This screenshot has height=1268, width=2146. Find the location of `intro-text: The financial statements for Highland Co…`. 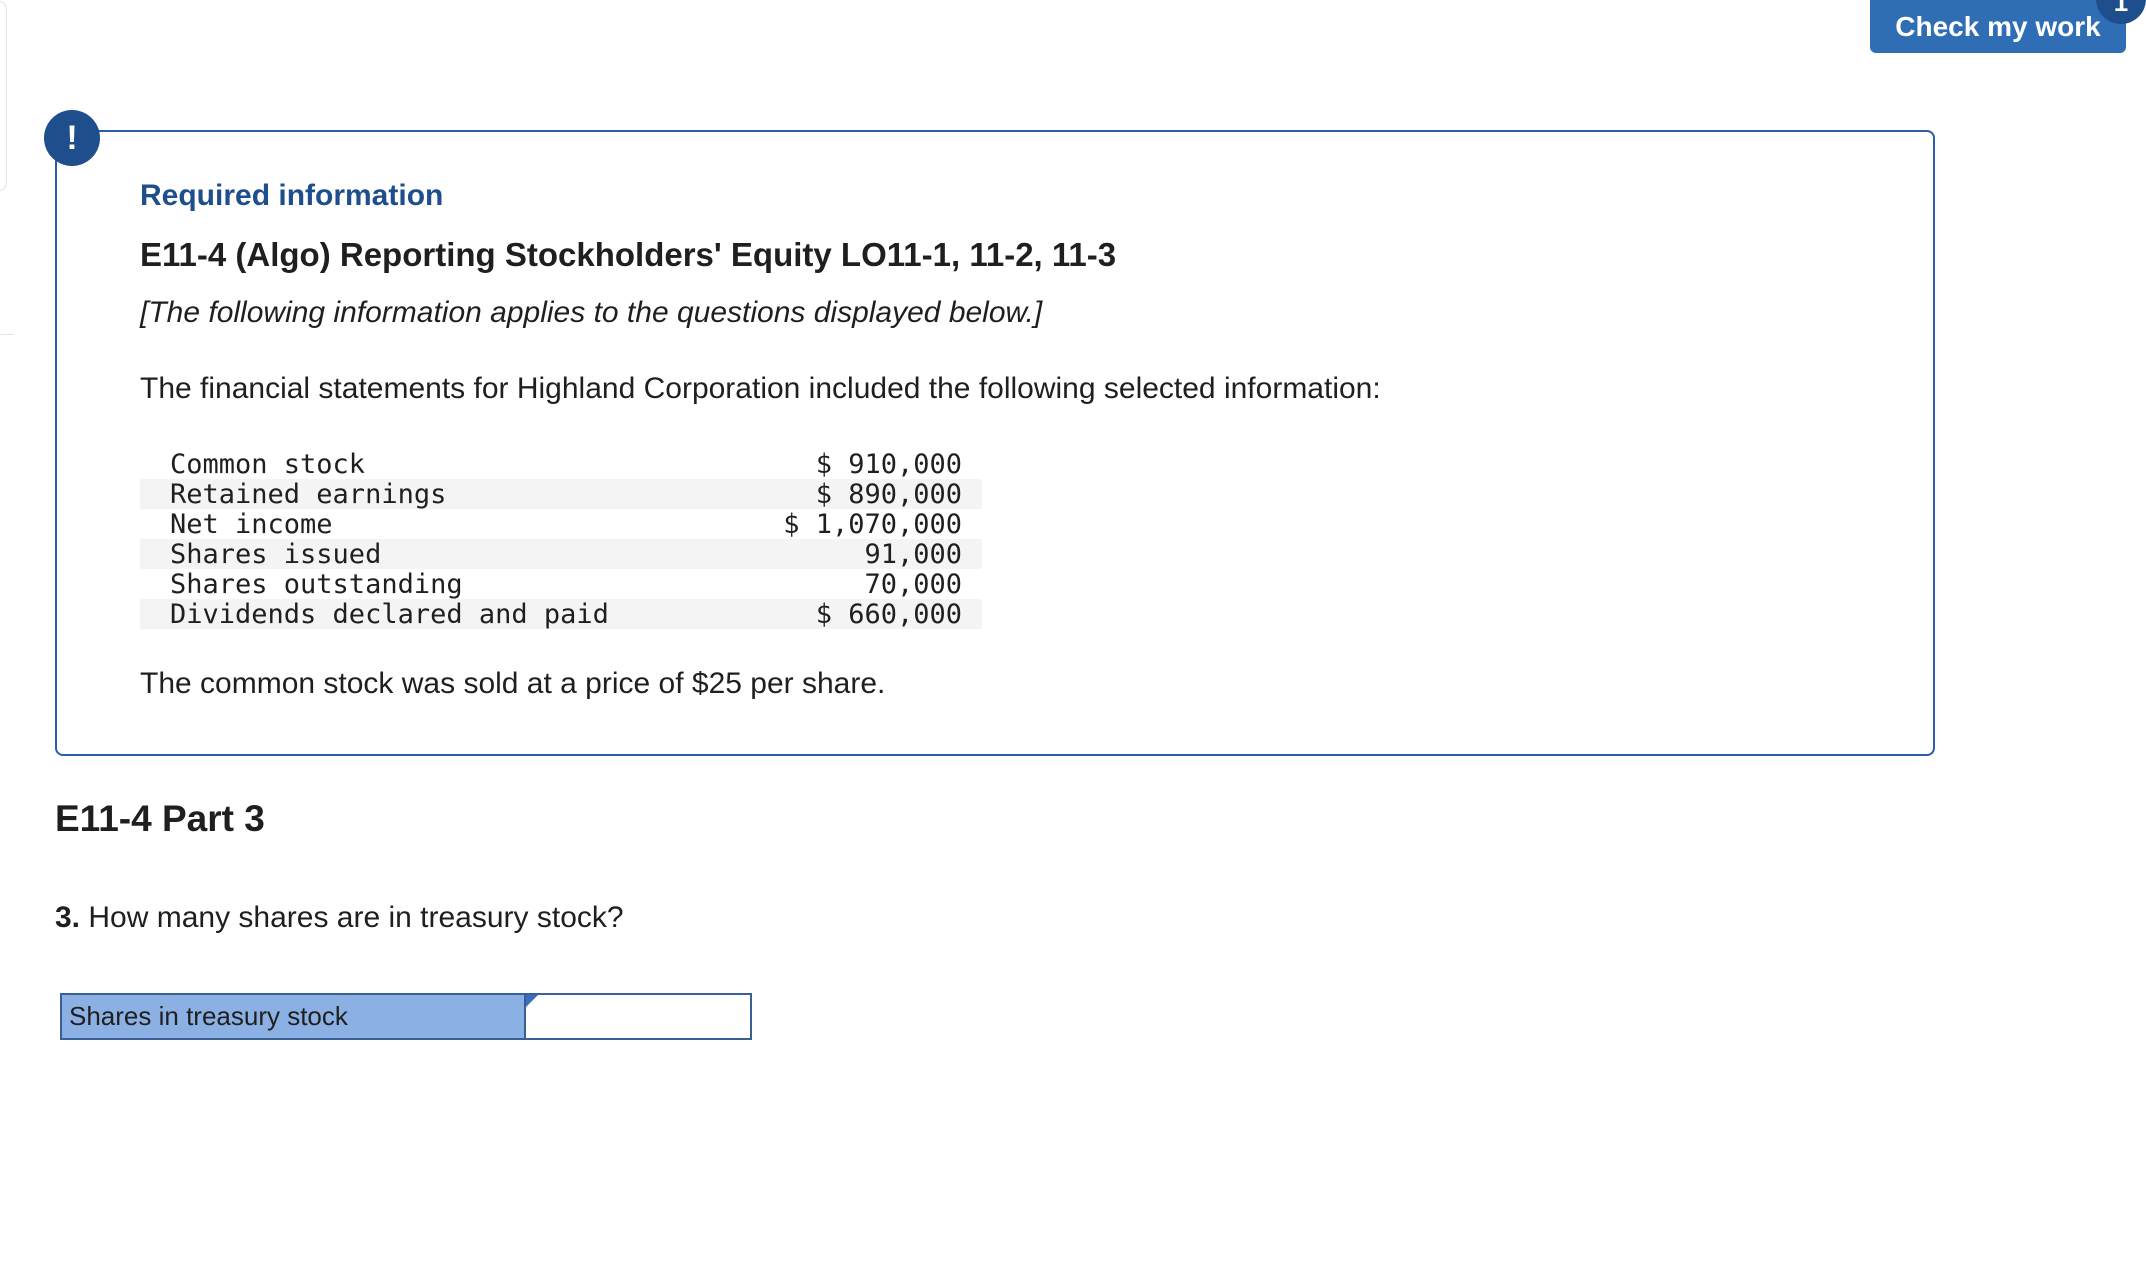

intro-text: The financial statements for Highland Co… is located at coordinates (760, 388).